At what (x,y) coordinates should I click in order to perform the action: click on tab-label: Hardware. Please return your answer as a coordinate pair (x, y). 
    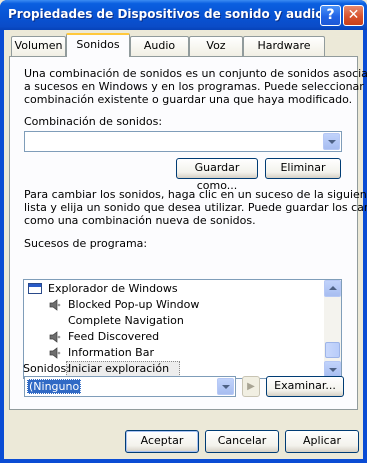
    Looking at the image, I should click on (284, 45).